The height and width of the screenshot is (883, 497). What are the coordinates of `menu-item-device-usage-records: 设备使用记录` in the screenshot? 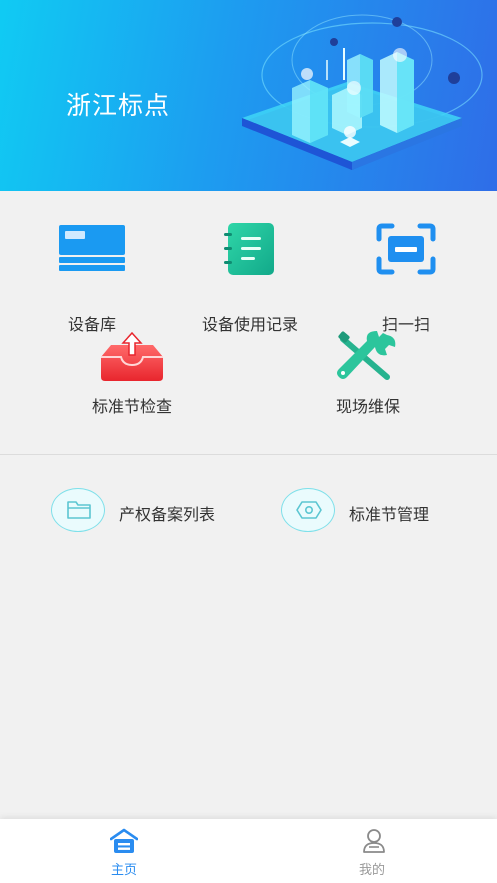 It's located at (250, 276).